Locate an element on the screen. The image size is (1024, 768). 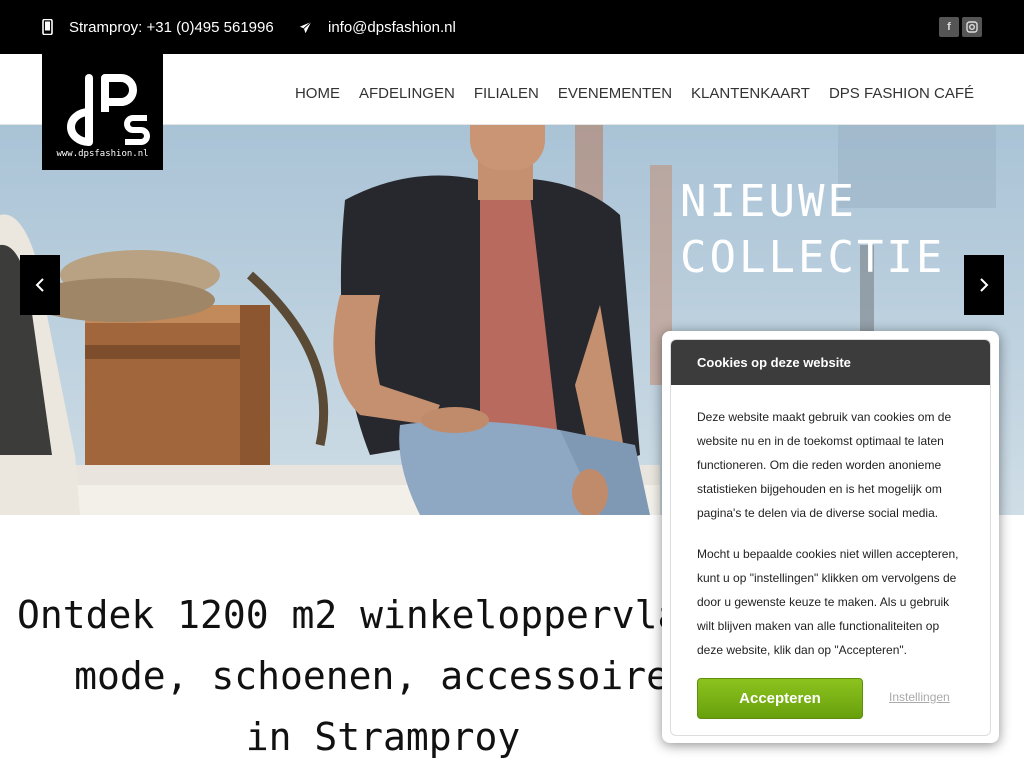
hero-heading: NIEUWE COLLECTIE is located at coordinates (813, 231).